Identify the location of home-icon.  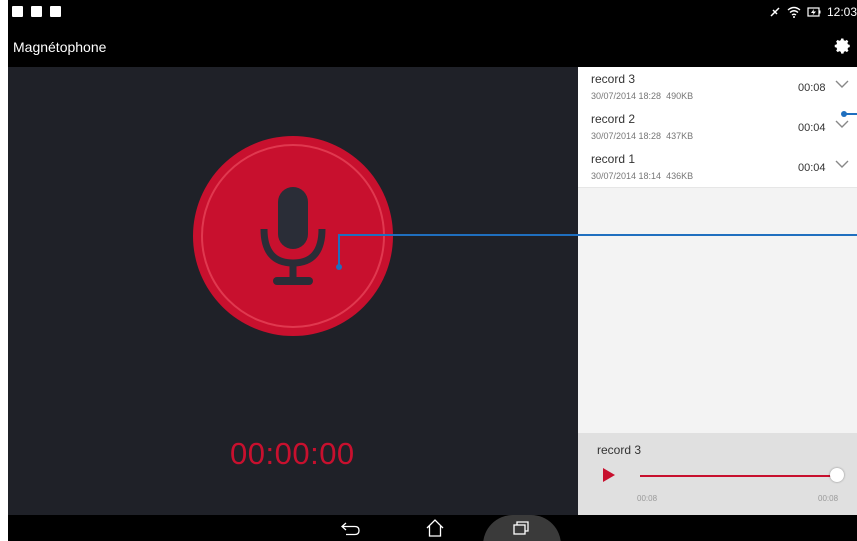
(435, 528).